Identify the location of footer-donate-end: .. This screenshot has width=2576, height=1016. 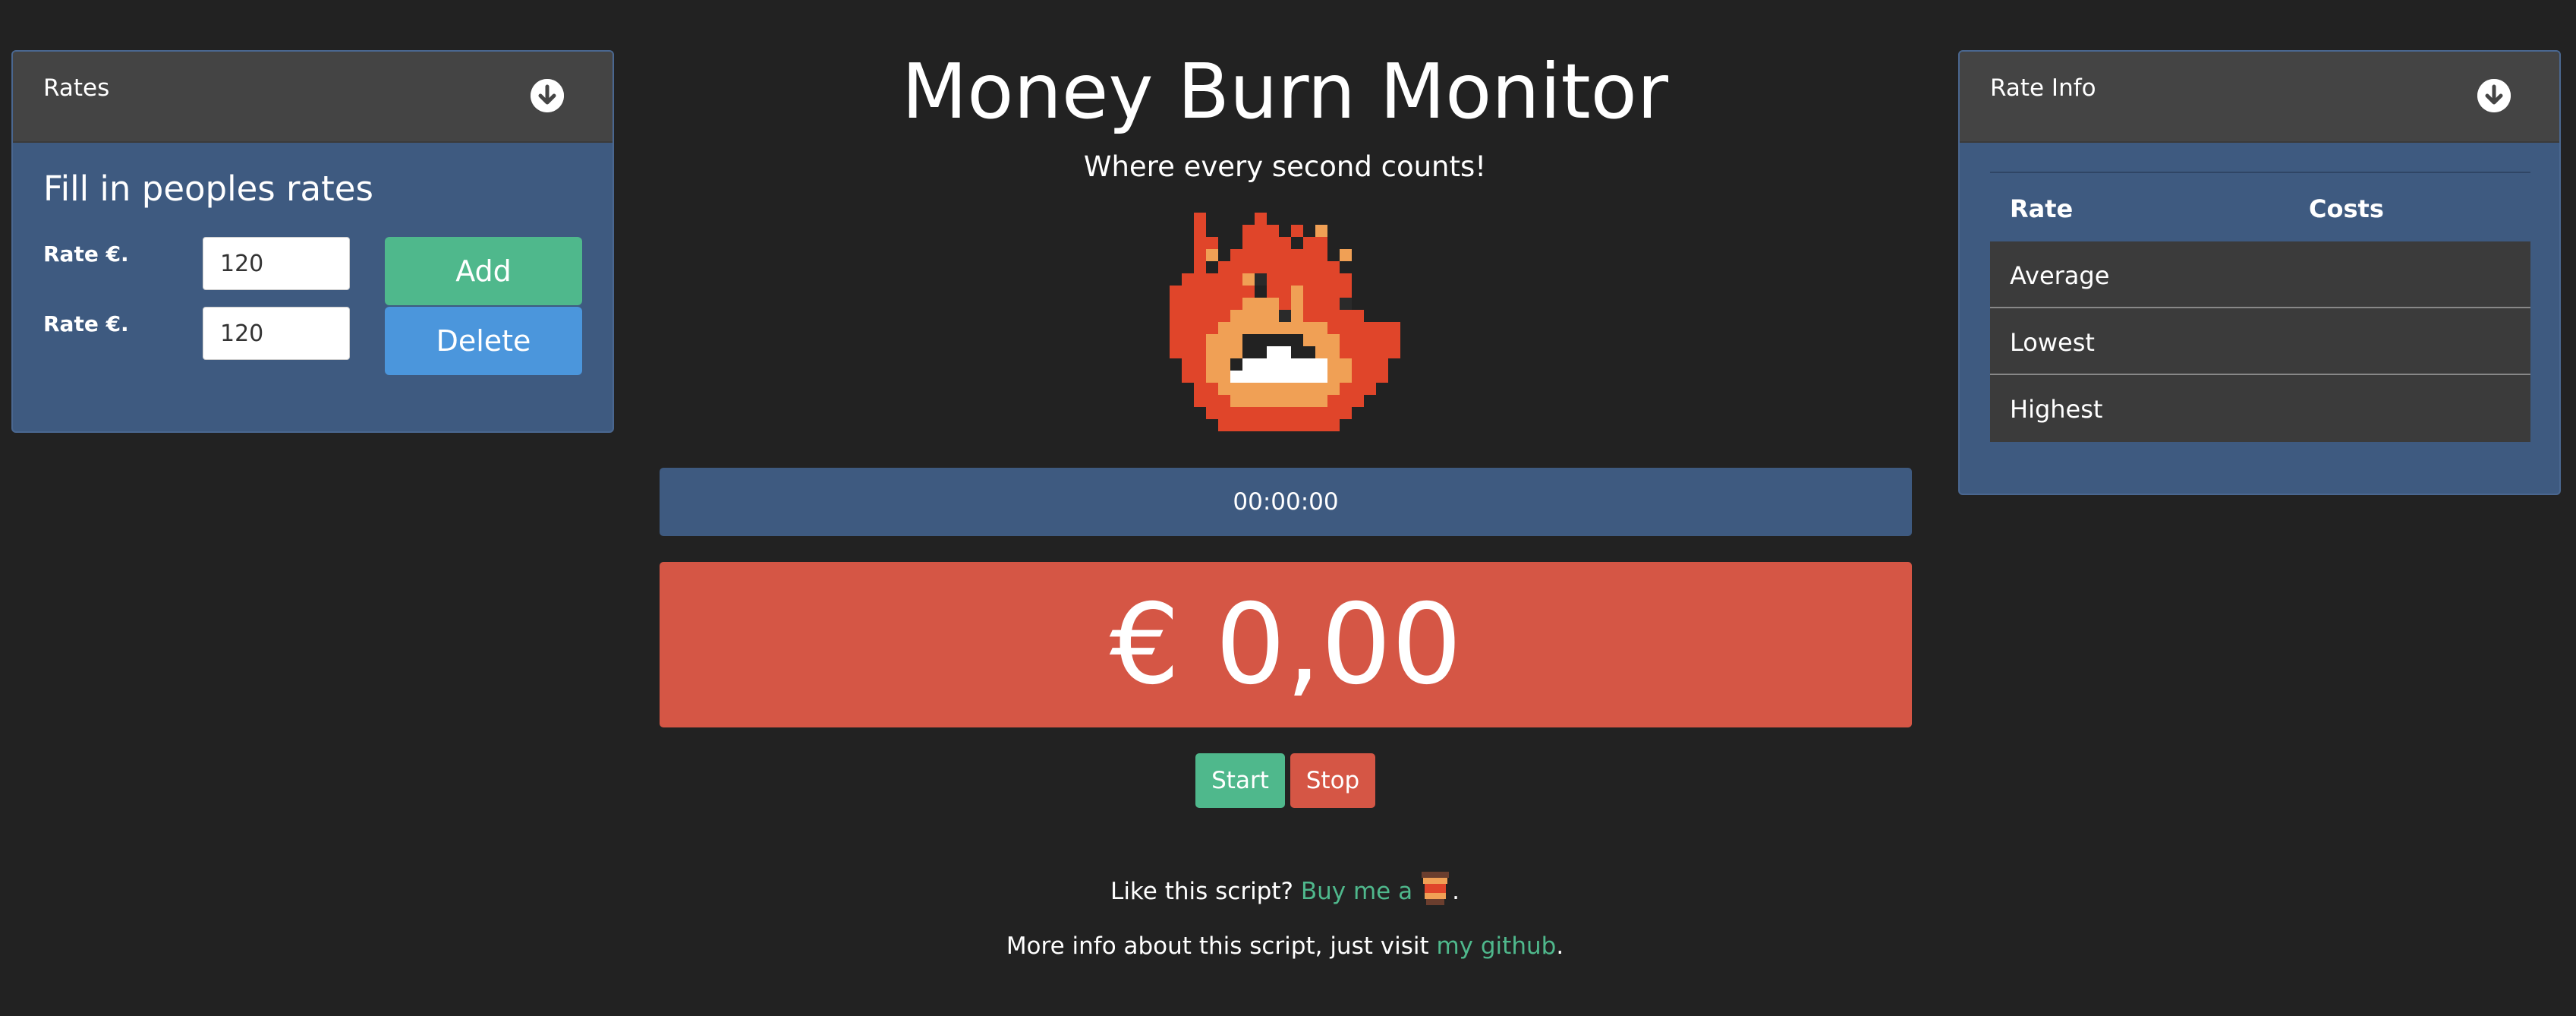
(1456, 892).